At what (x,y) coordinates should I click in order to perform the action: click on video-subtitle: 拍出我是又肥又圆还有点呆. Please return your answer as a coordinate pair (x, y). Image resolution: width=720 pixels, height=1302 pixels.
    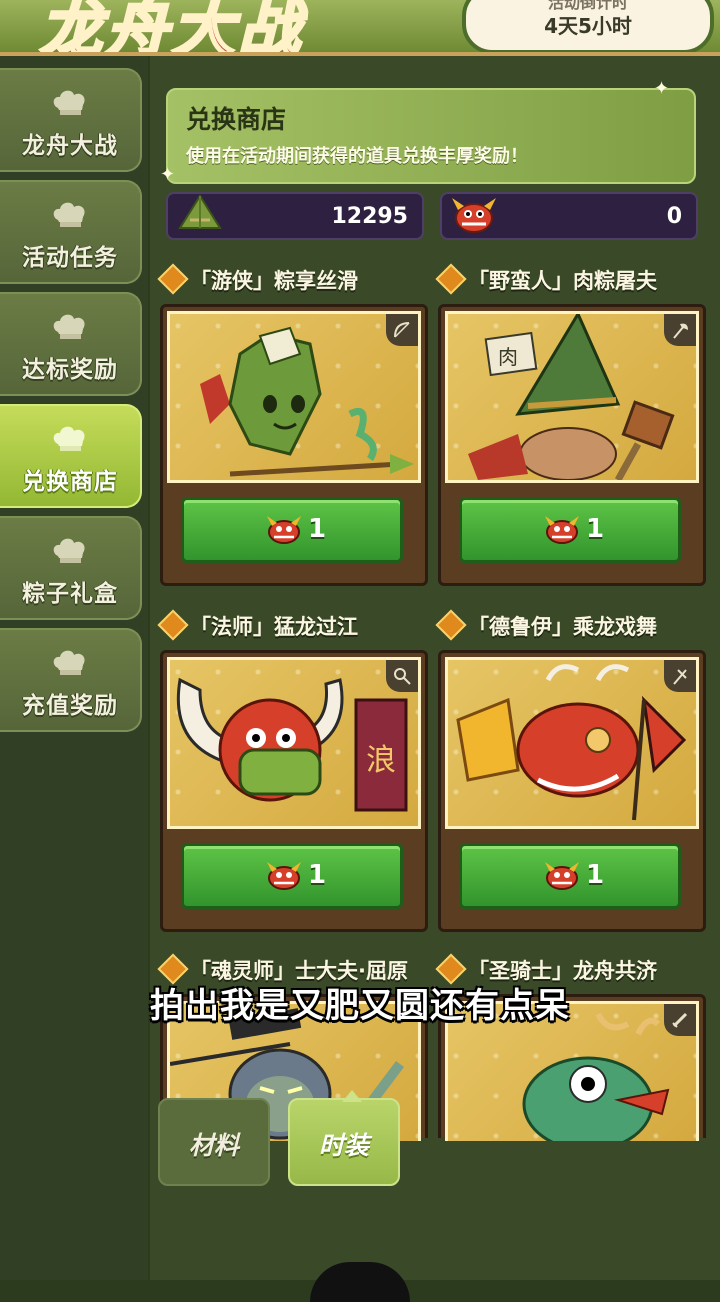
    Looking at the image, I should click on (360, 1006).